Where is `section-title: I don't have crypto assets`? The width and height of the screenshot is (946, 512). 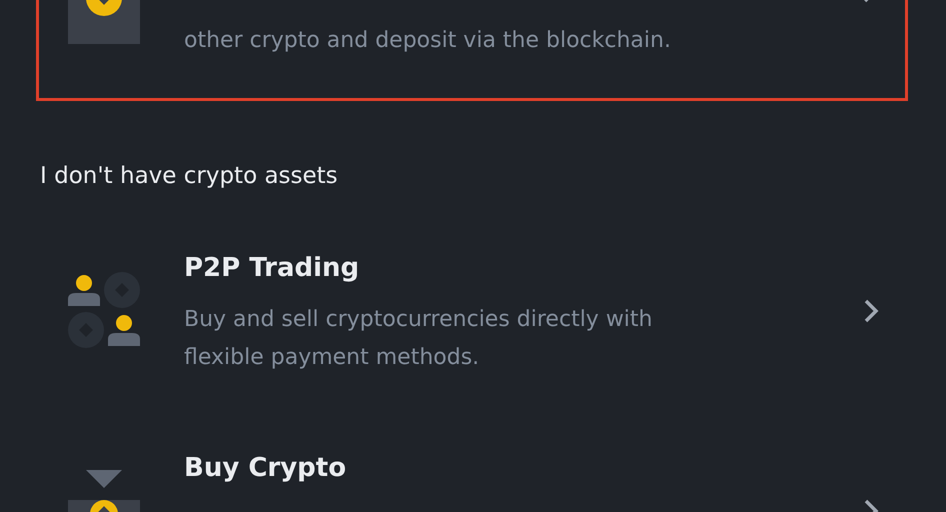
section-title: I don't have crypto assets is located at coordinates (189, 176).